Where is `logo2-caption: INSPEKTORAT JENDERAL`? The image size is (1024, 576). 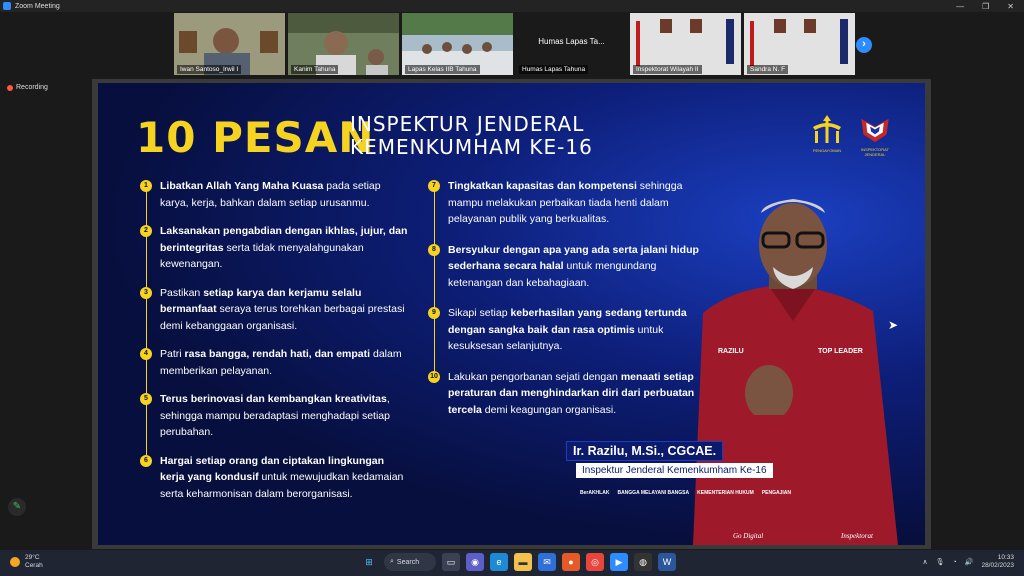 logo2-caption: INSPEKTORAT JENDERAL is located at coordinates (875, 152).